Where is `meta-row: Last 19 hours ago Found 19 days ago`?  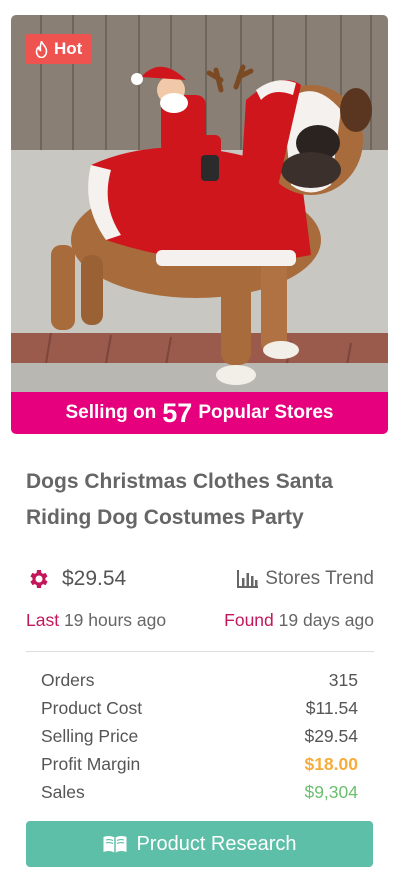 meta-row: Last 19 hours ago Found 19 days ago is located at coordinates (200, 620).